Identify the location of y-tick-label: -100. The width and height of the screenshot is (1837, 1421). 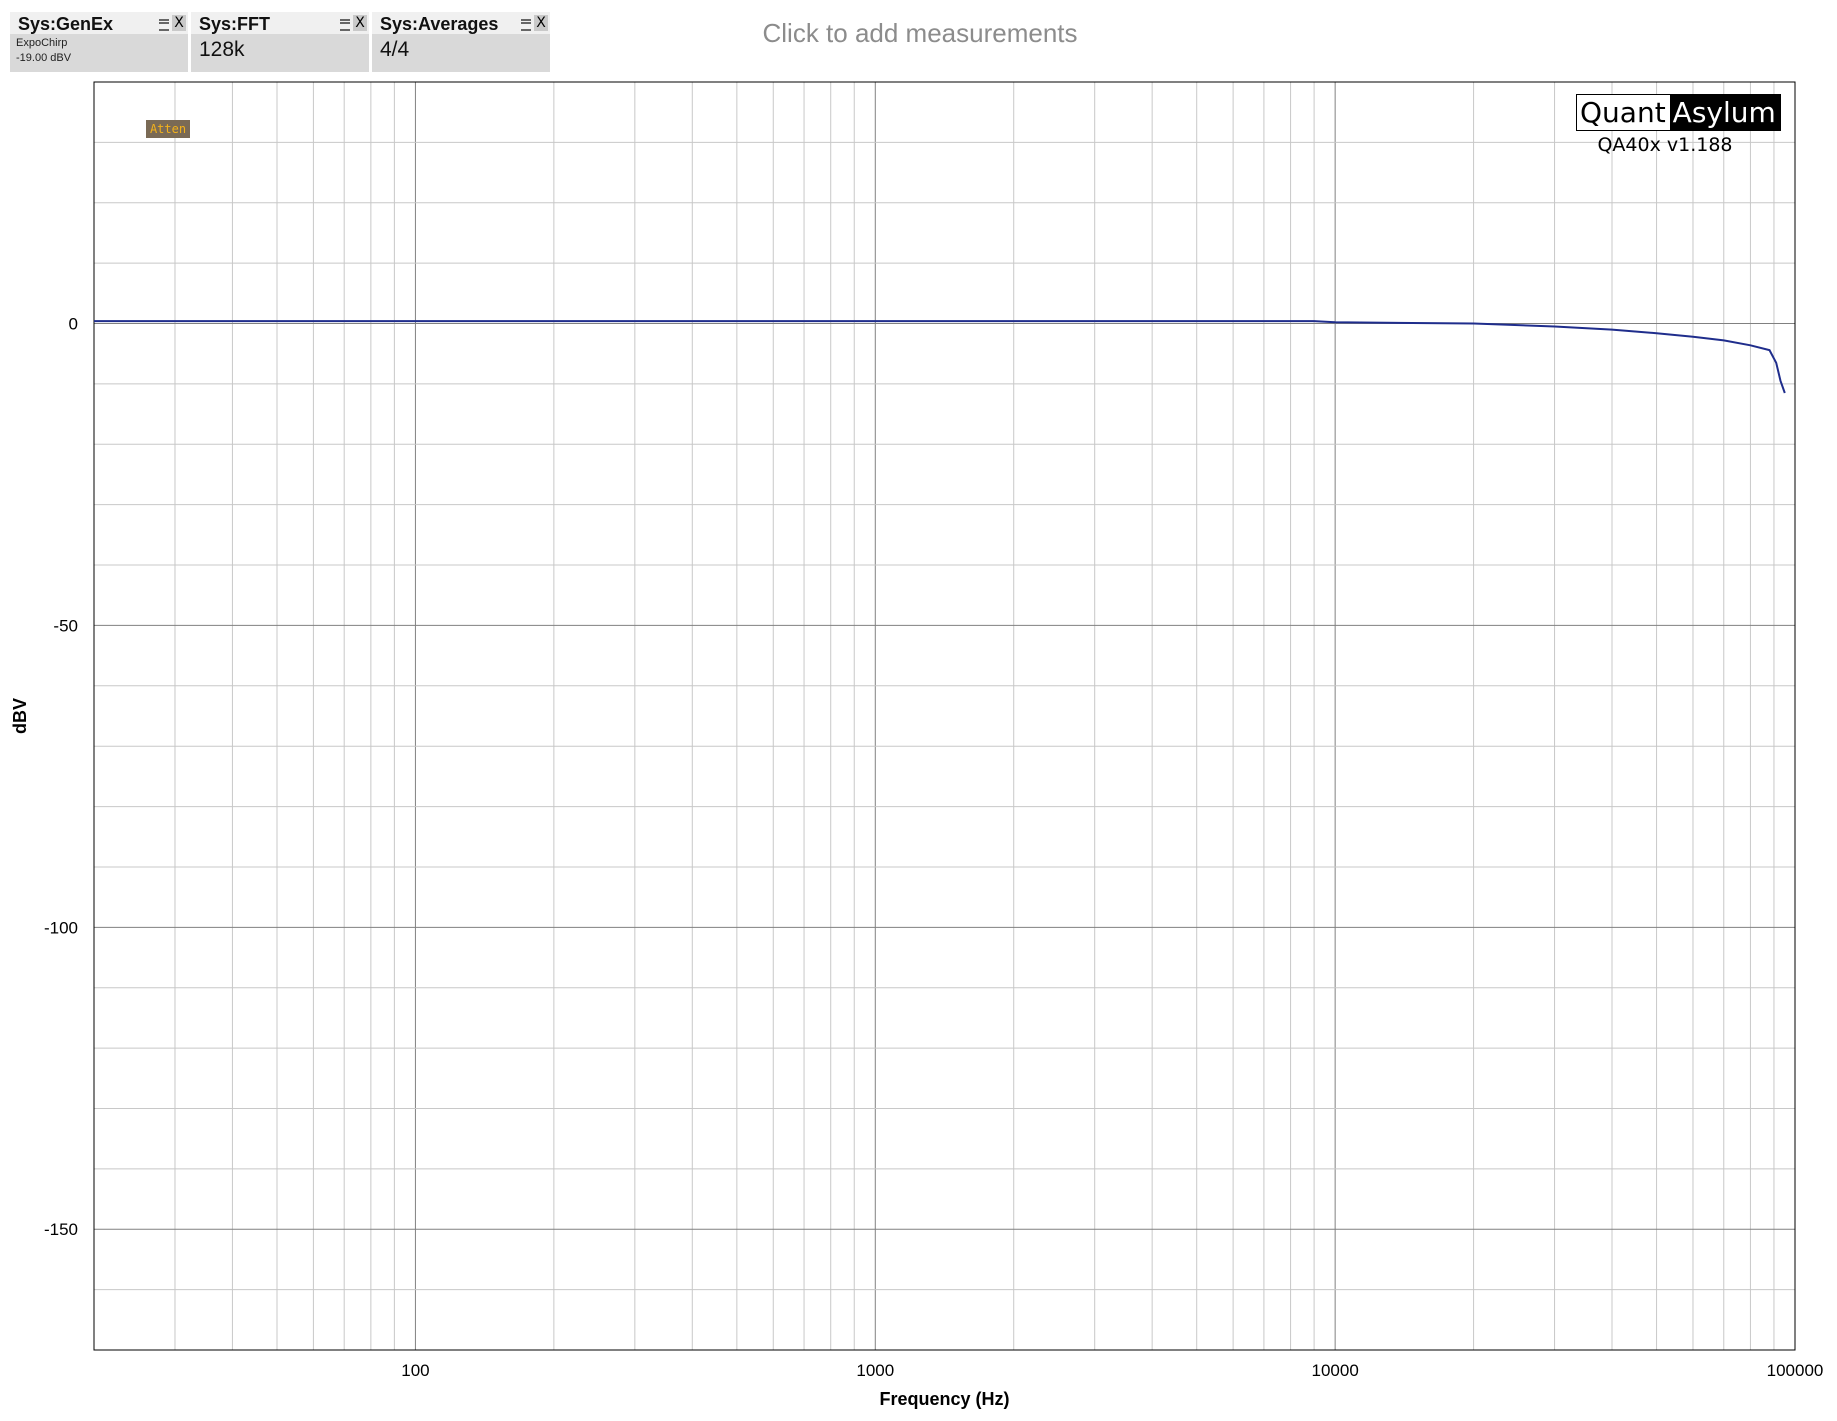
(61, 927).